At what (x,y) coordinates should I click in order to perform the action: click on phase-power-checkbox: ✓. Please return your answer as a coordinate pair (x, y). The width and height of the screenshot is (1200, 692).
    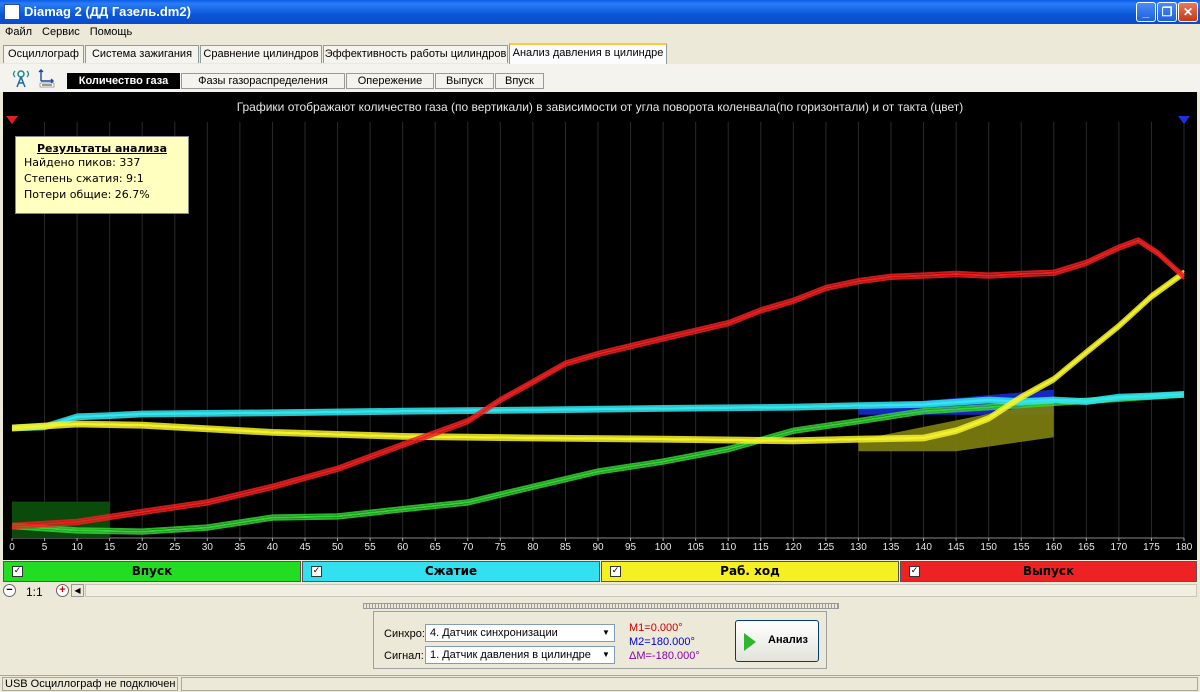
    Looking at the image, I should click on (615, 571).